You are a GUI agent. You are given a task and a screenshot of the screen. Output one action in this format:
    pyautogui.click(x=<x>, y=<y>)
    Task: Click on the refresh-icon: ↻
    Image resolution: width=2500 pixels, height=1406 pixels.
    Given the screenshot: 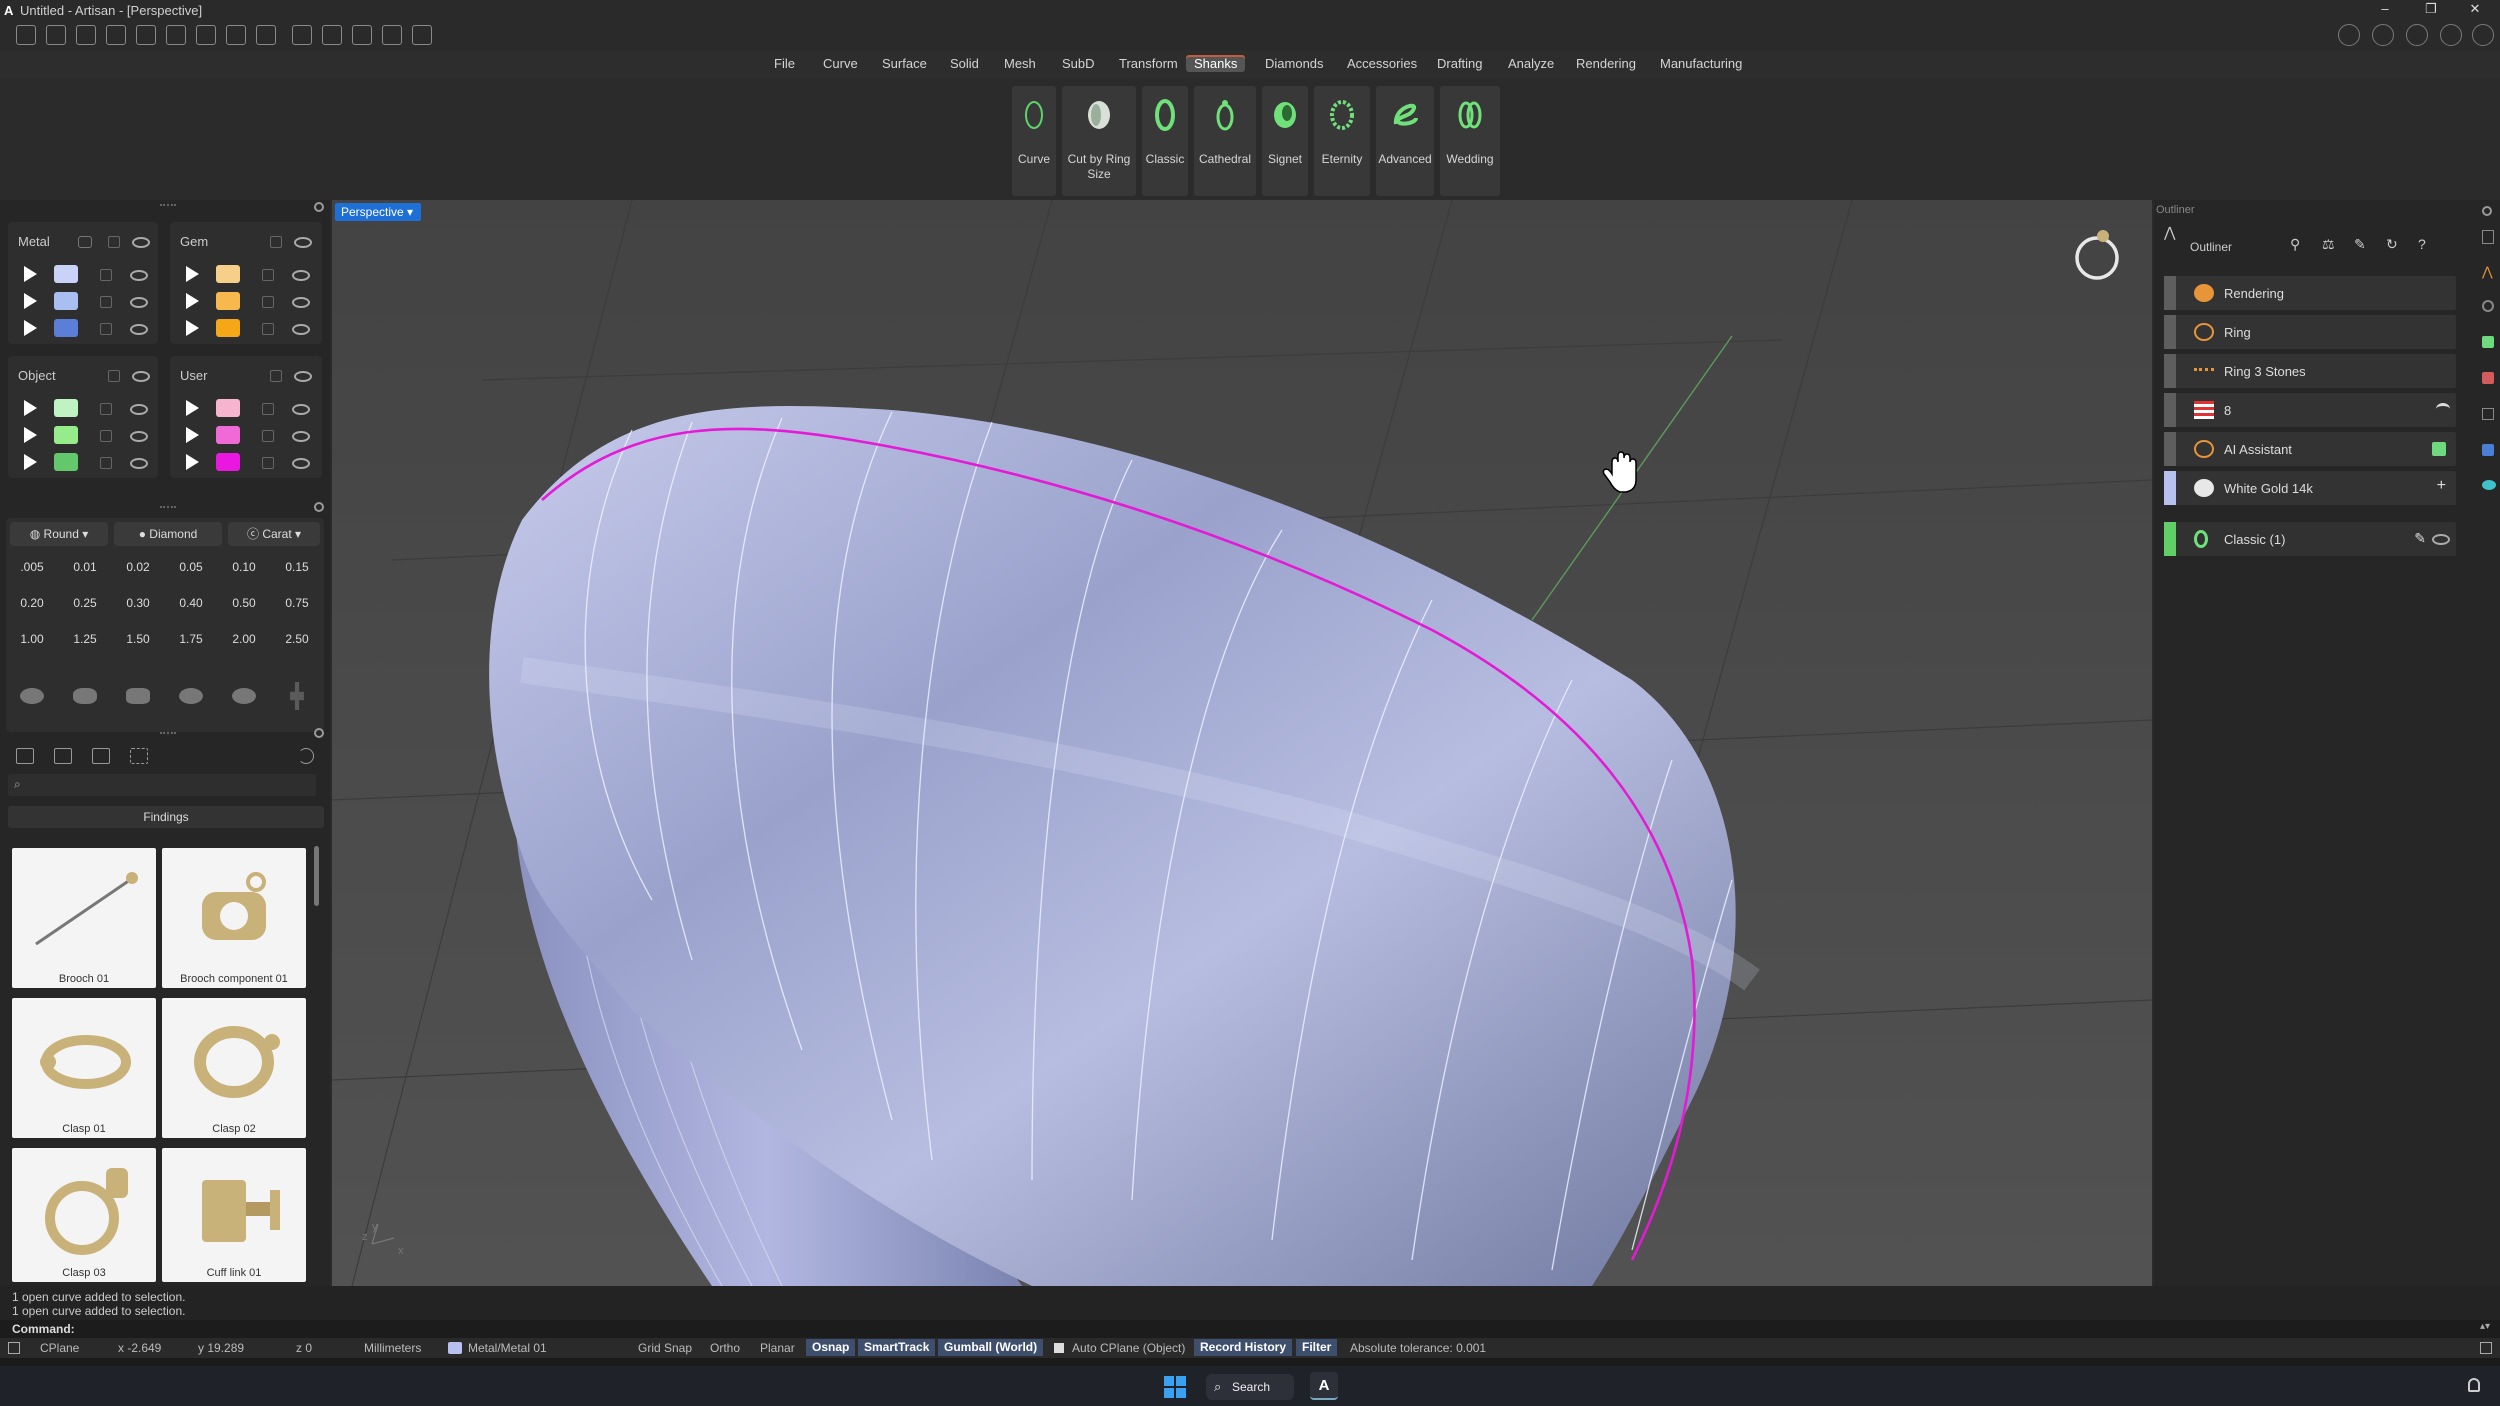 What is the action you would take?
    pyautogui.click(x=2395, y=245)
    